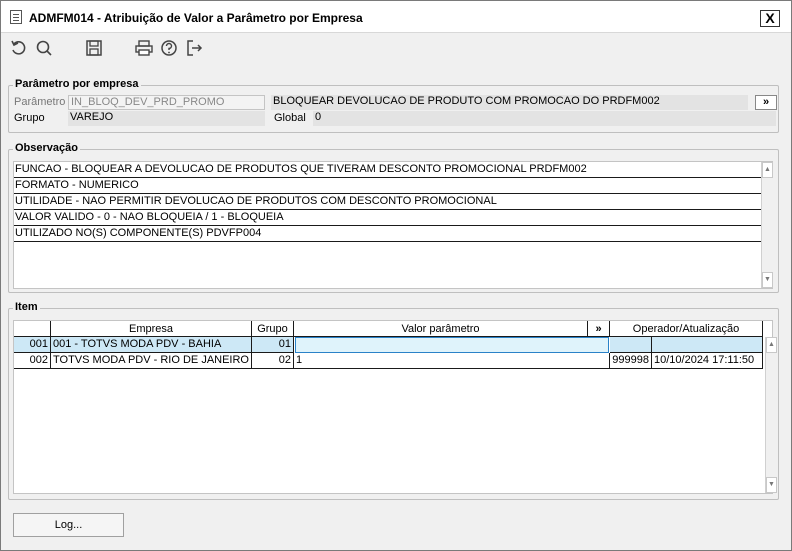 This screenshot has width=792, height=551. What do you see at coordinates (396, 48) in the screenshot?
I see `toolbar` at bounding box center [396, 48].